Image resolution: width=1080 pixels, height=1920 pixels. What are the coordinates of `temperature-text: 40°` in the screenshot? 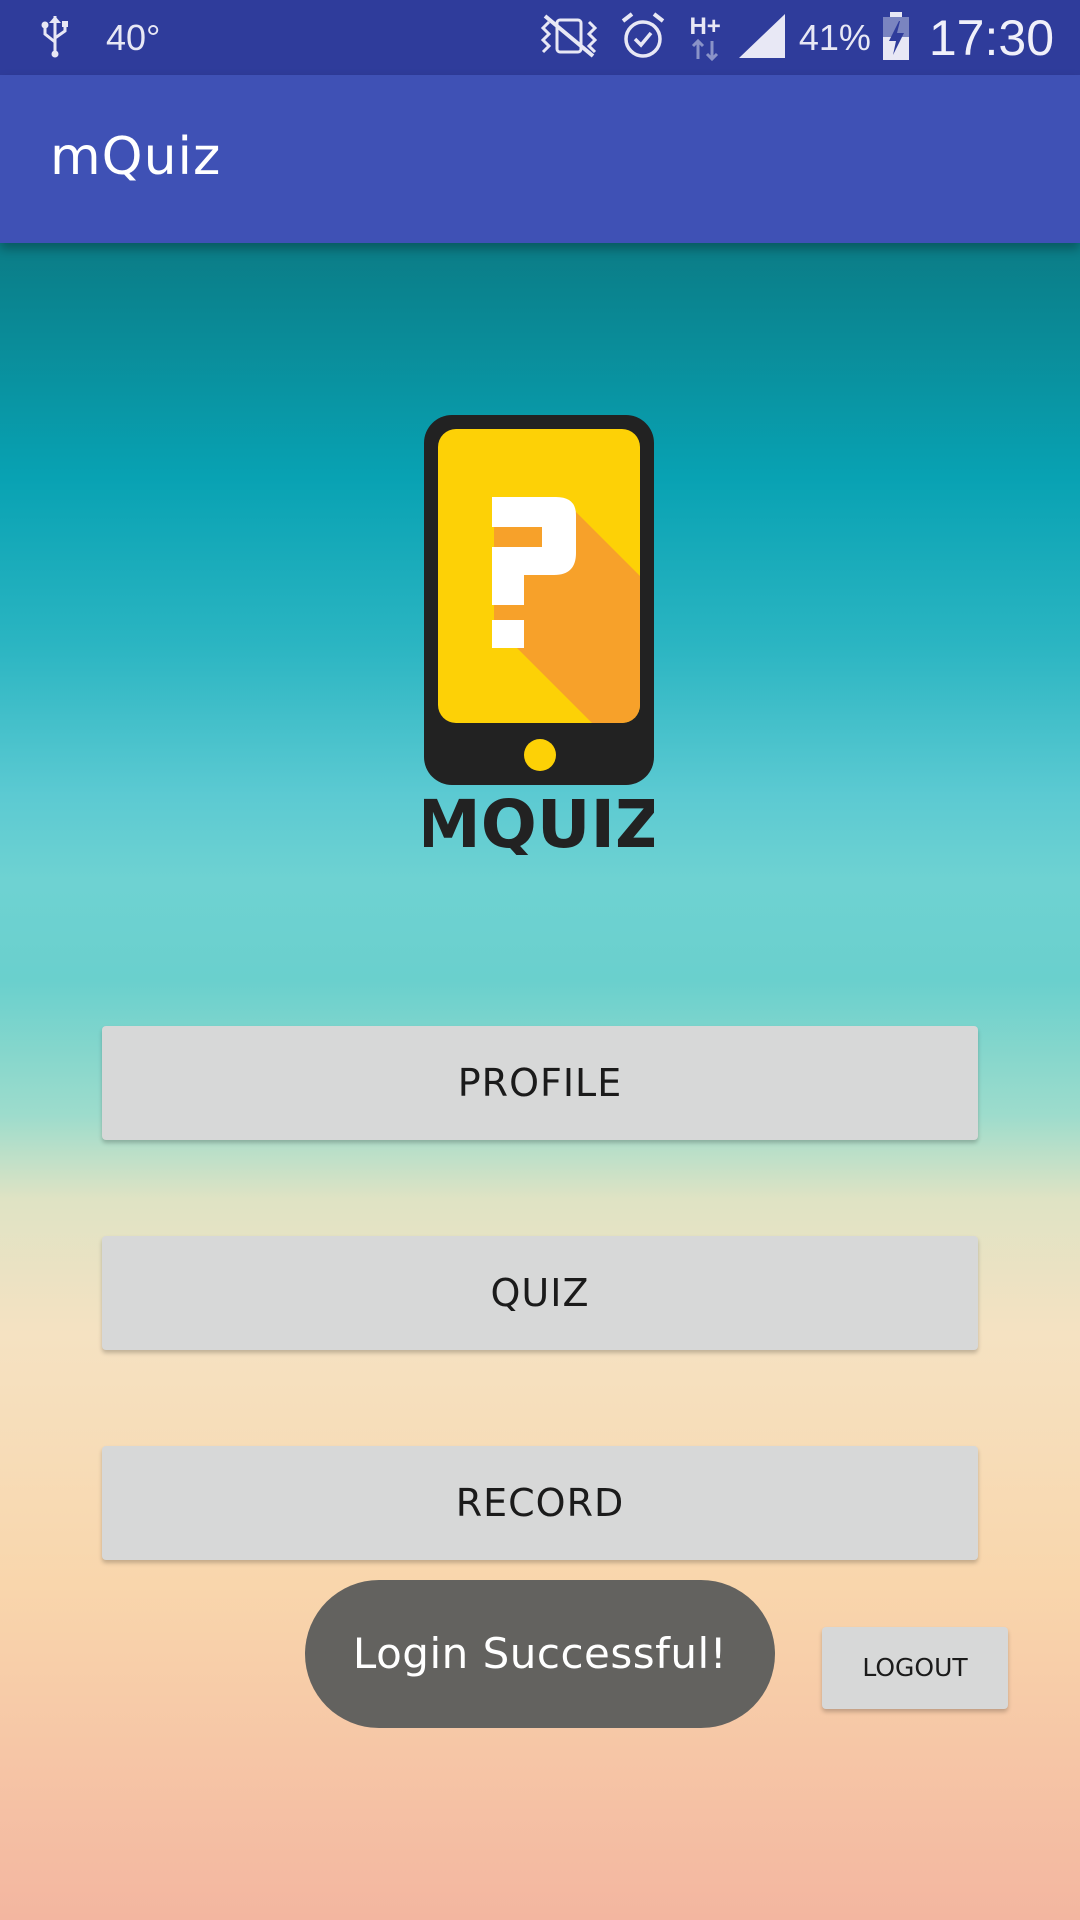 It's located at (133, 37).